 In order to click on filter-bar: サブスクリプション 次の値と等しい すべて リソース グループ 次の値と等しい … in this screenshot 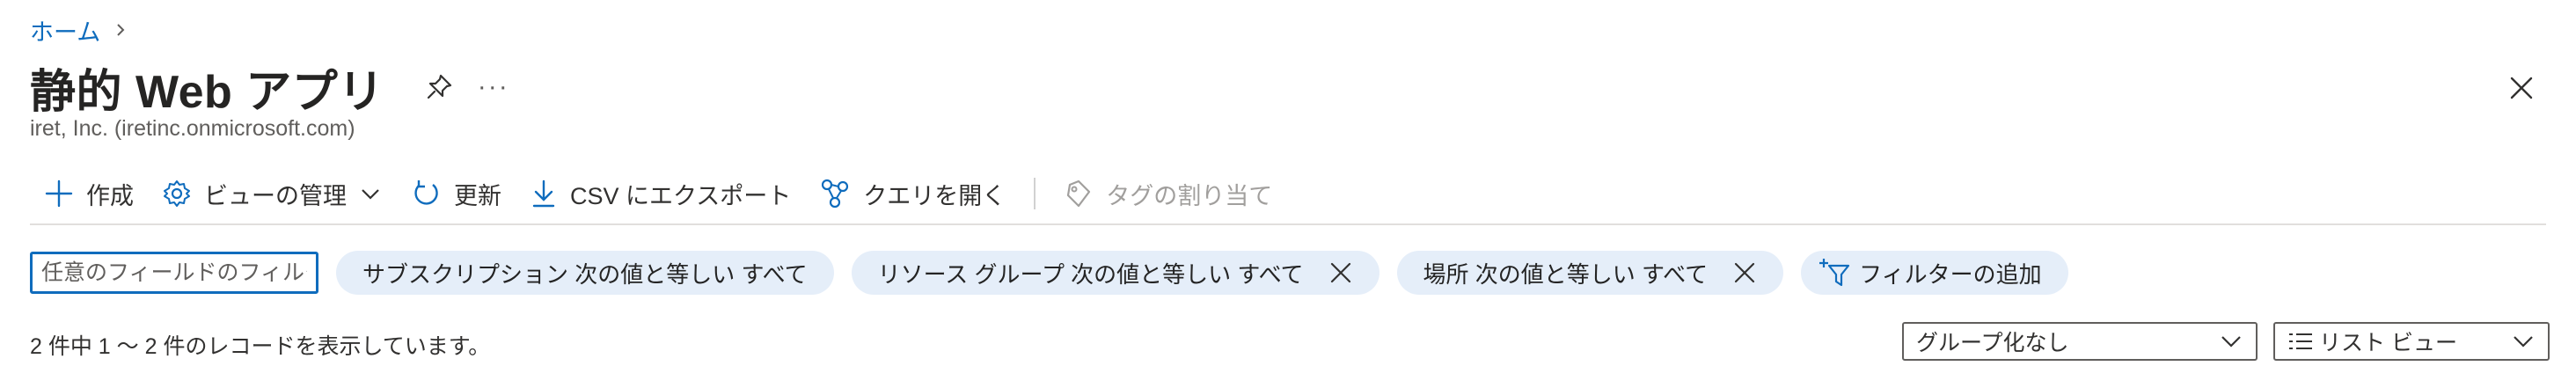, I will do `click(1049, 273)`.